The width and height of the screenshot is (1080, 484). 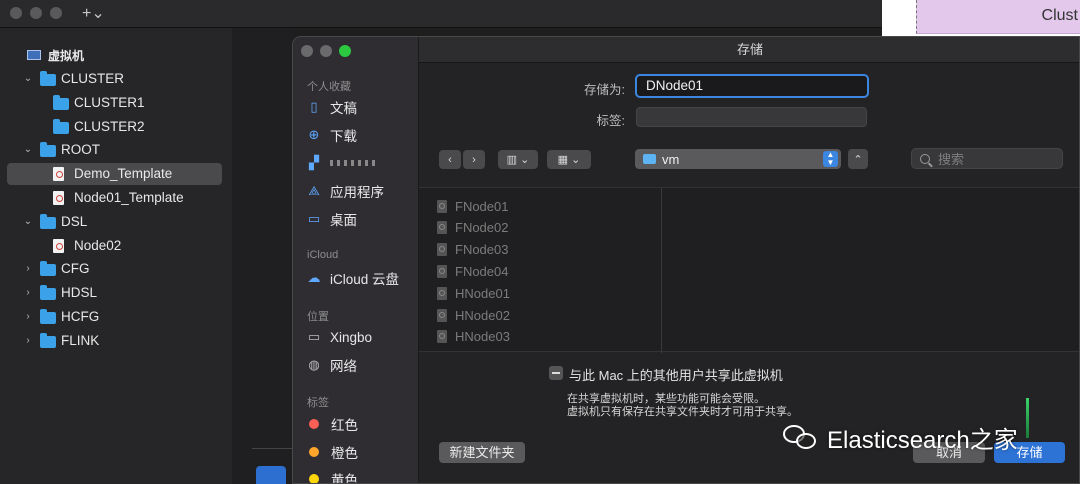 I want to click on column-divider, so click(x=661, y=270).